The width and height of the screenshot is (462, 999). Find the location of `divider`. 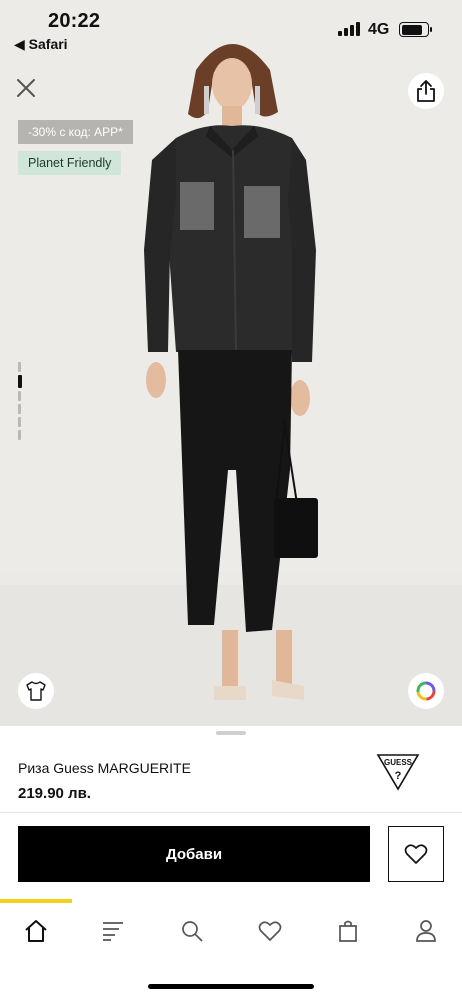

divider is located at coordinates (231, 812).